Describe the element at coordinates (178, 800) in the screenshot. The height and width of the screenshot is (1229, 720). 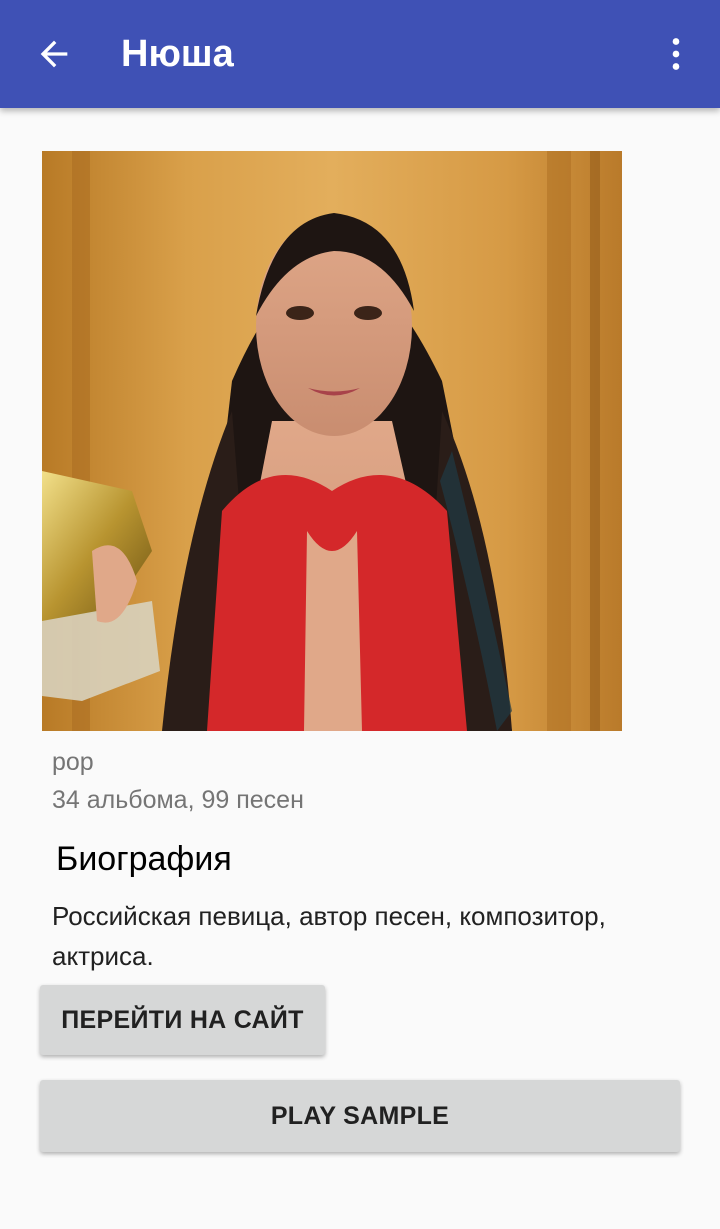
I see `artist-stats: 34 альбома, 99 песен` at that location.